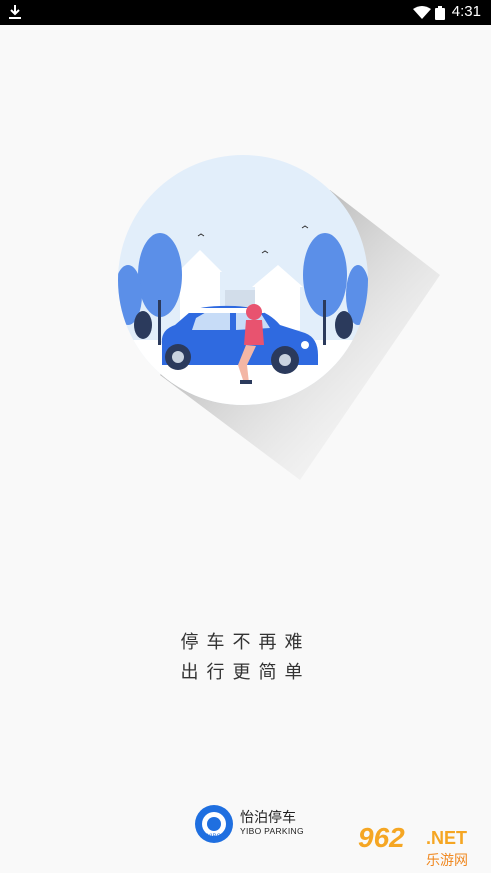 Image resolution: width=491 pixels, height=873 pixels. Describe the element at coordinates (272, 831) in the screenshot. I see `brand-name-en: YIBO PARKING` at that location.